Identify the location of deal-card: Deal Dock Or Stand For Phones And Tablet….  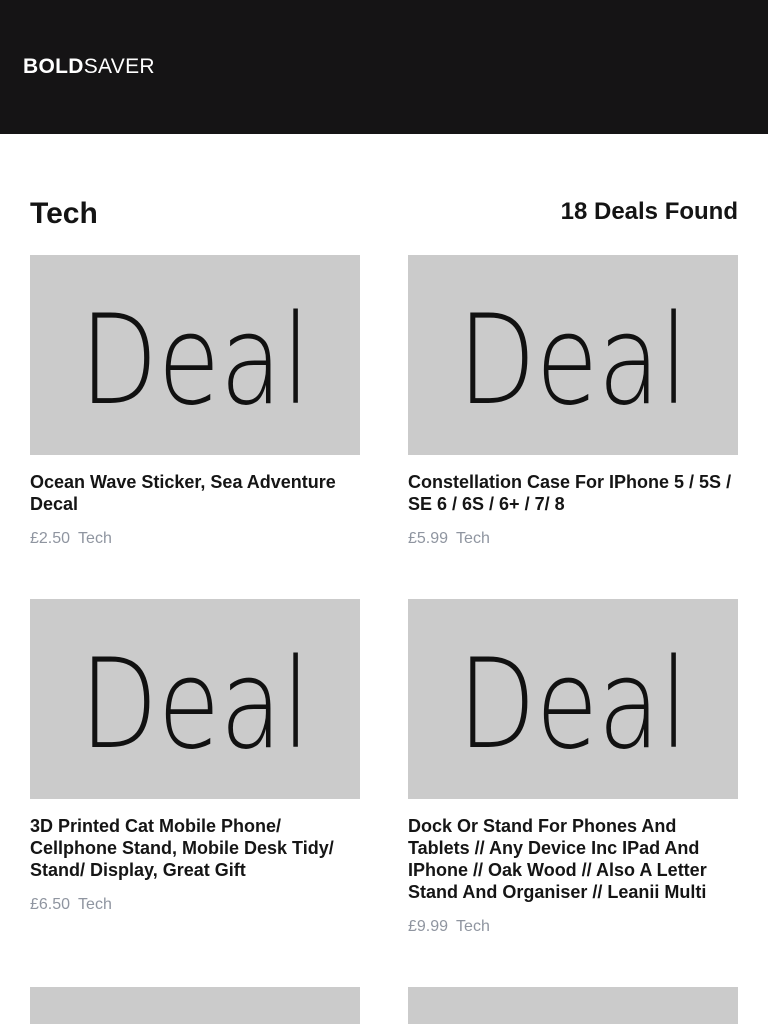
(573, 768).